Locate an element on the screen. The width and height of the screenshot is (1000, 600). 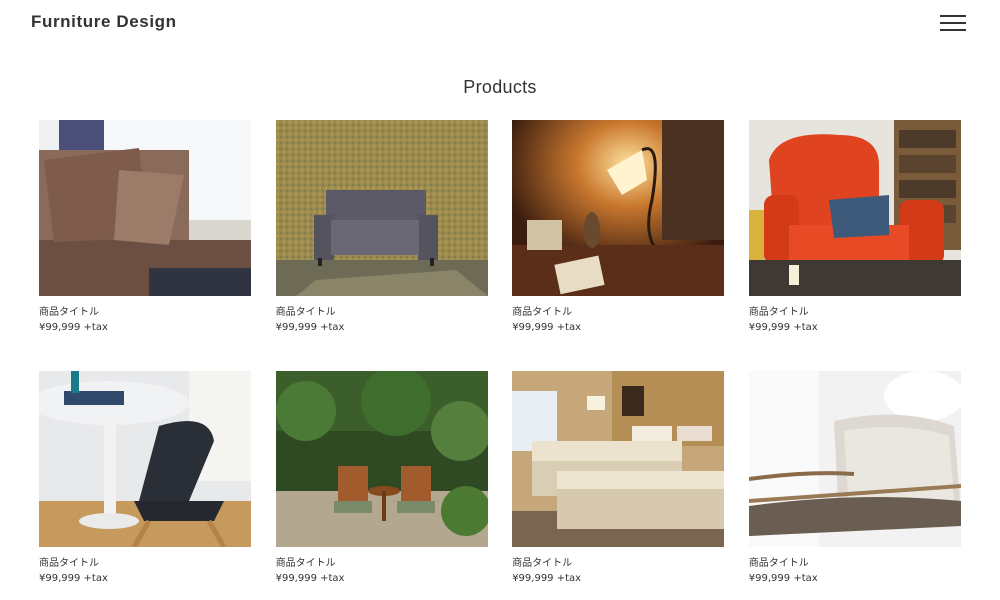
product-image-garden-chairs is located at coordinates (381, 459).